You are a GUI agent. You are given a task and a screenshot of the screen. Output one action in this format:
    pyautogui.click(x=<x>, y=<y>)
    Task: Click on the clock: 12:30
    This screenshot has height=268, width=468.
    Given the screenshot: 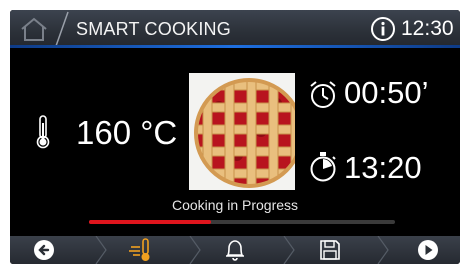 What is the action you would take?
    pyautogui.click(x=427, y=28)
    